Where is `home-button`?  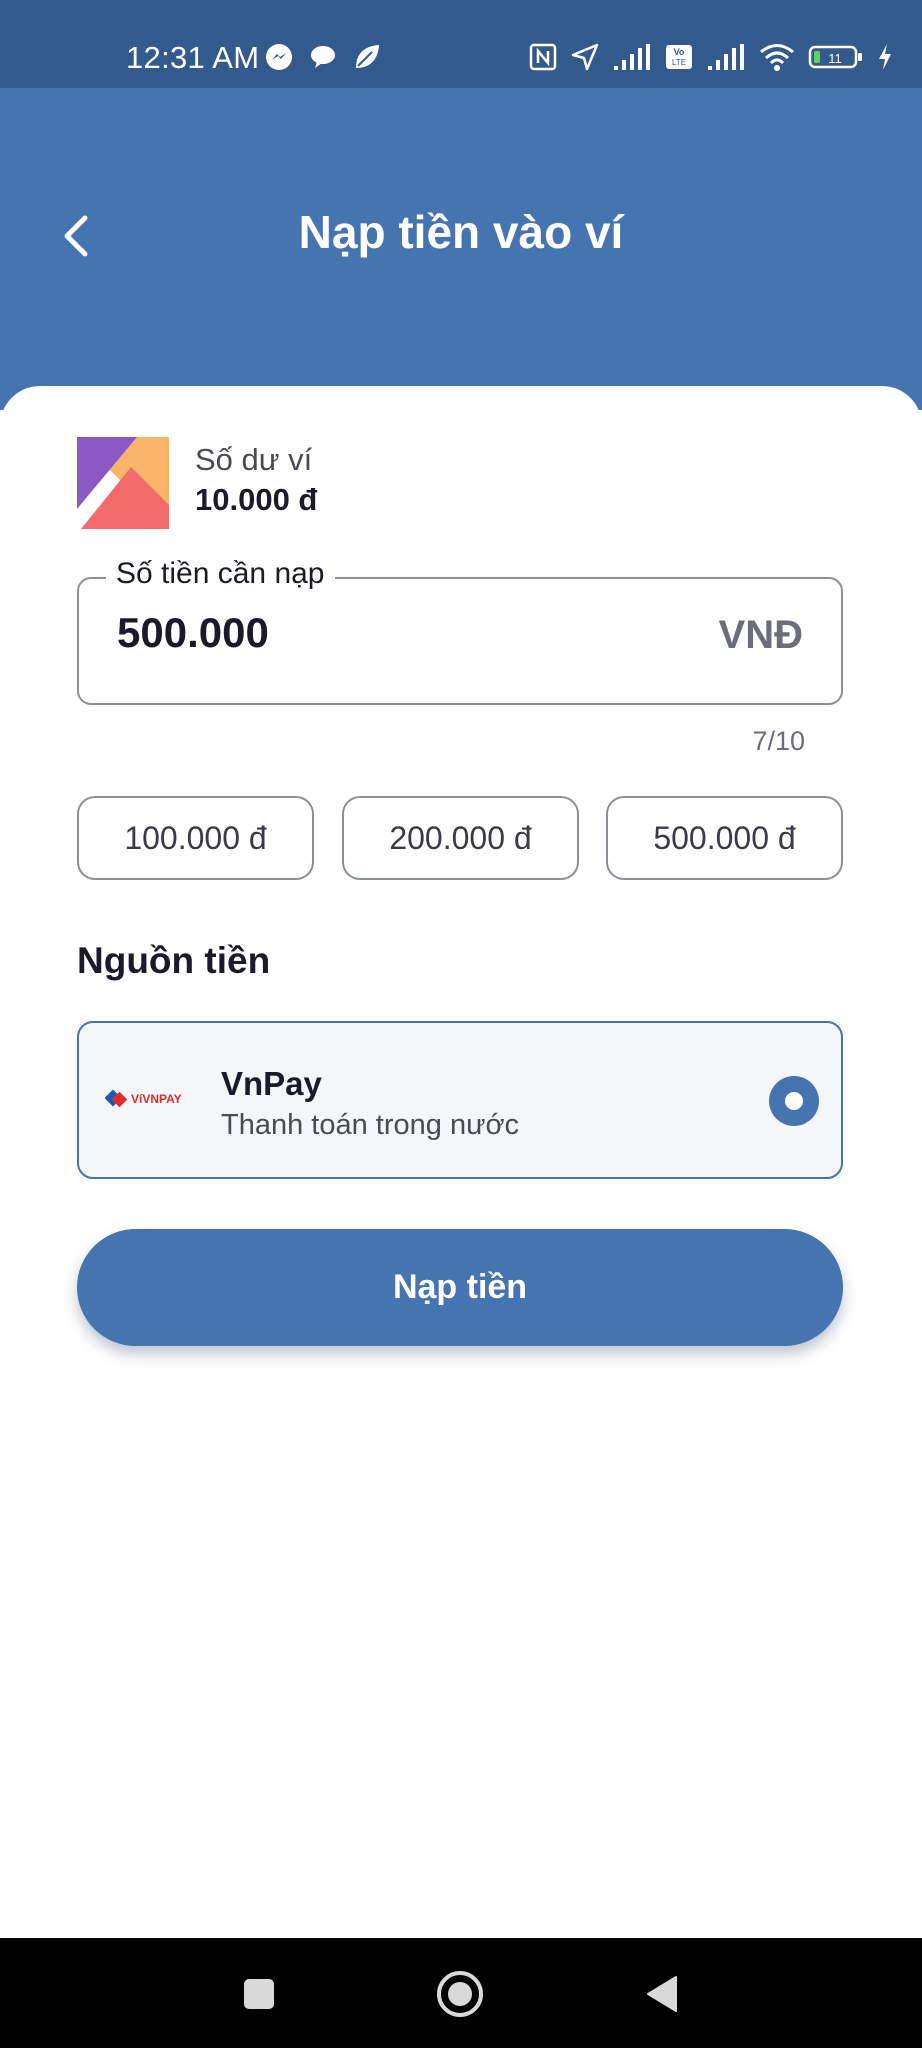
home-button is located at coordinates (460, 1994).